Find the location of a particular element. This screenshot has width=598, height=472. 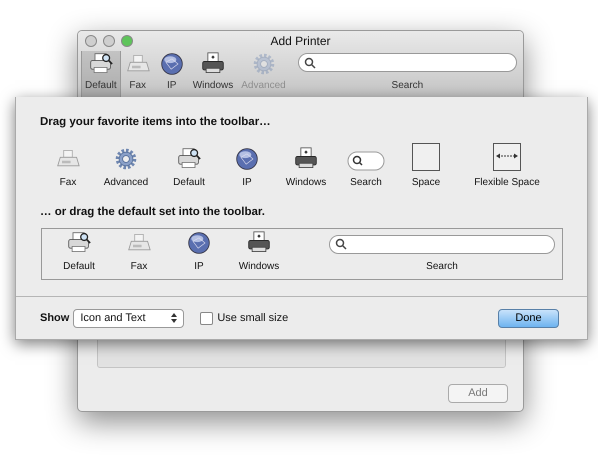

small-size-label: Use small size is located at coordinates (252, 318).